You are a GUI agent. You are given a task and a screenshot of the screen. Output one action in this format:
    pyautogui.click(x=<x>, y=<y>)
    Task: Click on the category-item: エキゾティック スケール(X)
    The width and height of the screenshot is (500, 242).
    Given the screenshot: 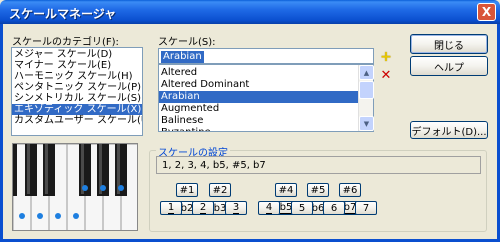 What is the action you would take?
    pyautogui.click(x=77, y=109)
    